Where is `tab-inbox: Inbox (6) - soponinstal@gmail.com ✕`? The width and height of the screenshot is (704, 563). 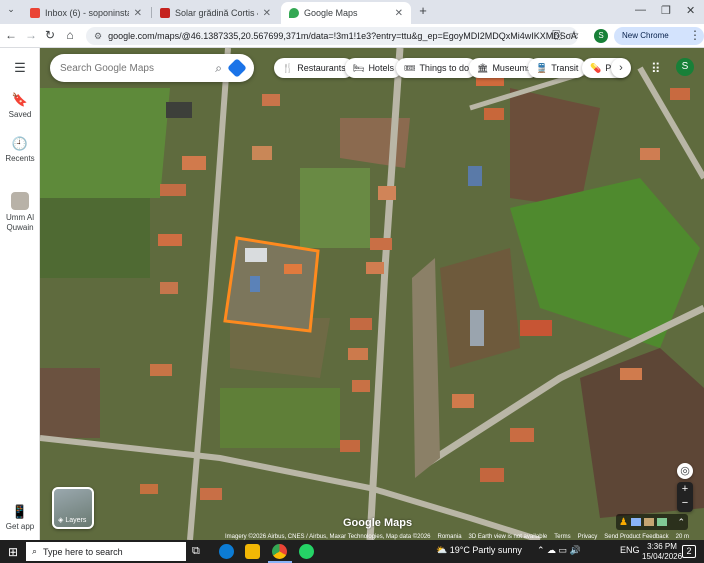
tab-inbox: Inbox (6) - soponinstal@gmail.com ✕ is located at coordinates (86, 13).